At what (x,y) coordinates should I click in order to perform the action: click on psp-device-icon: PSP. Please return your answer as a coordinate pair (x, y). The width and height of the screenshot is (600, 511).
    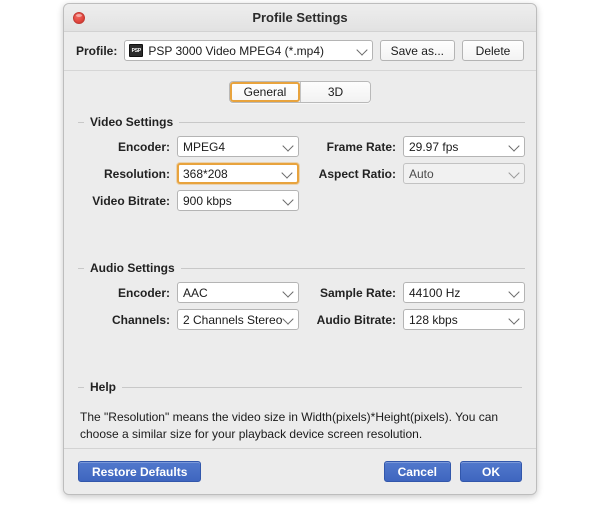
    Looking at the image, I should click on (136, 50).